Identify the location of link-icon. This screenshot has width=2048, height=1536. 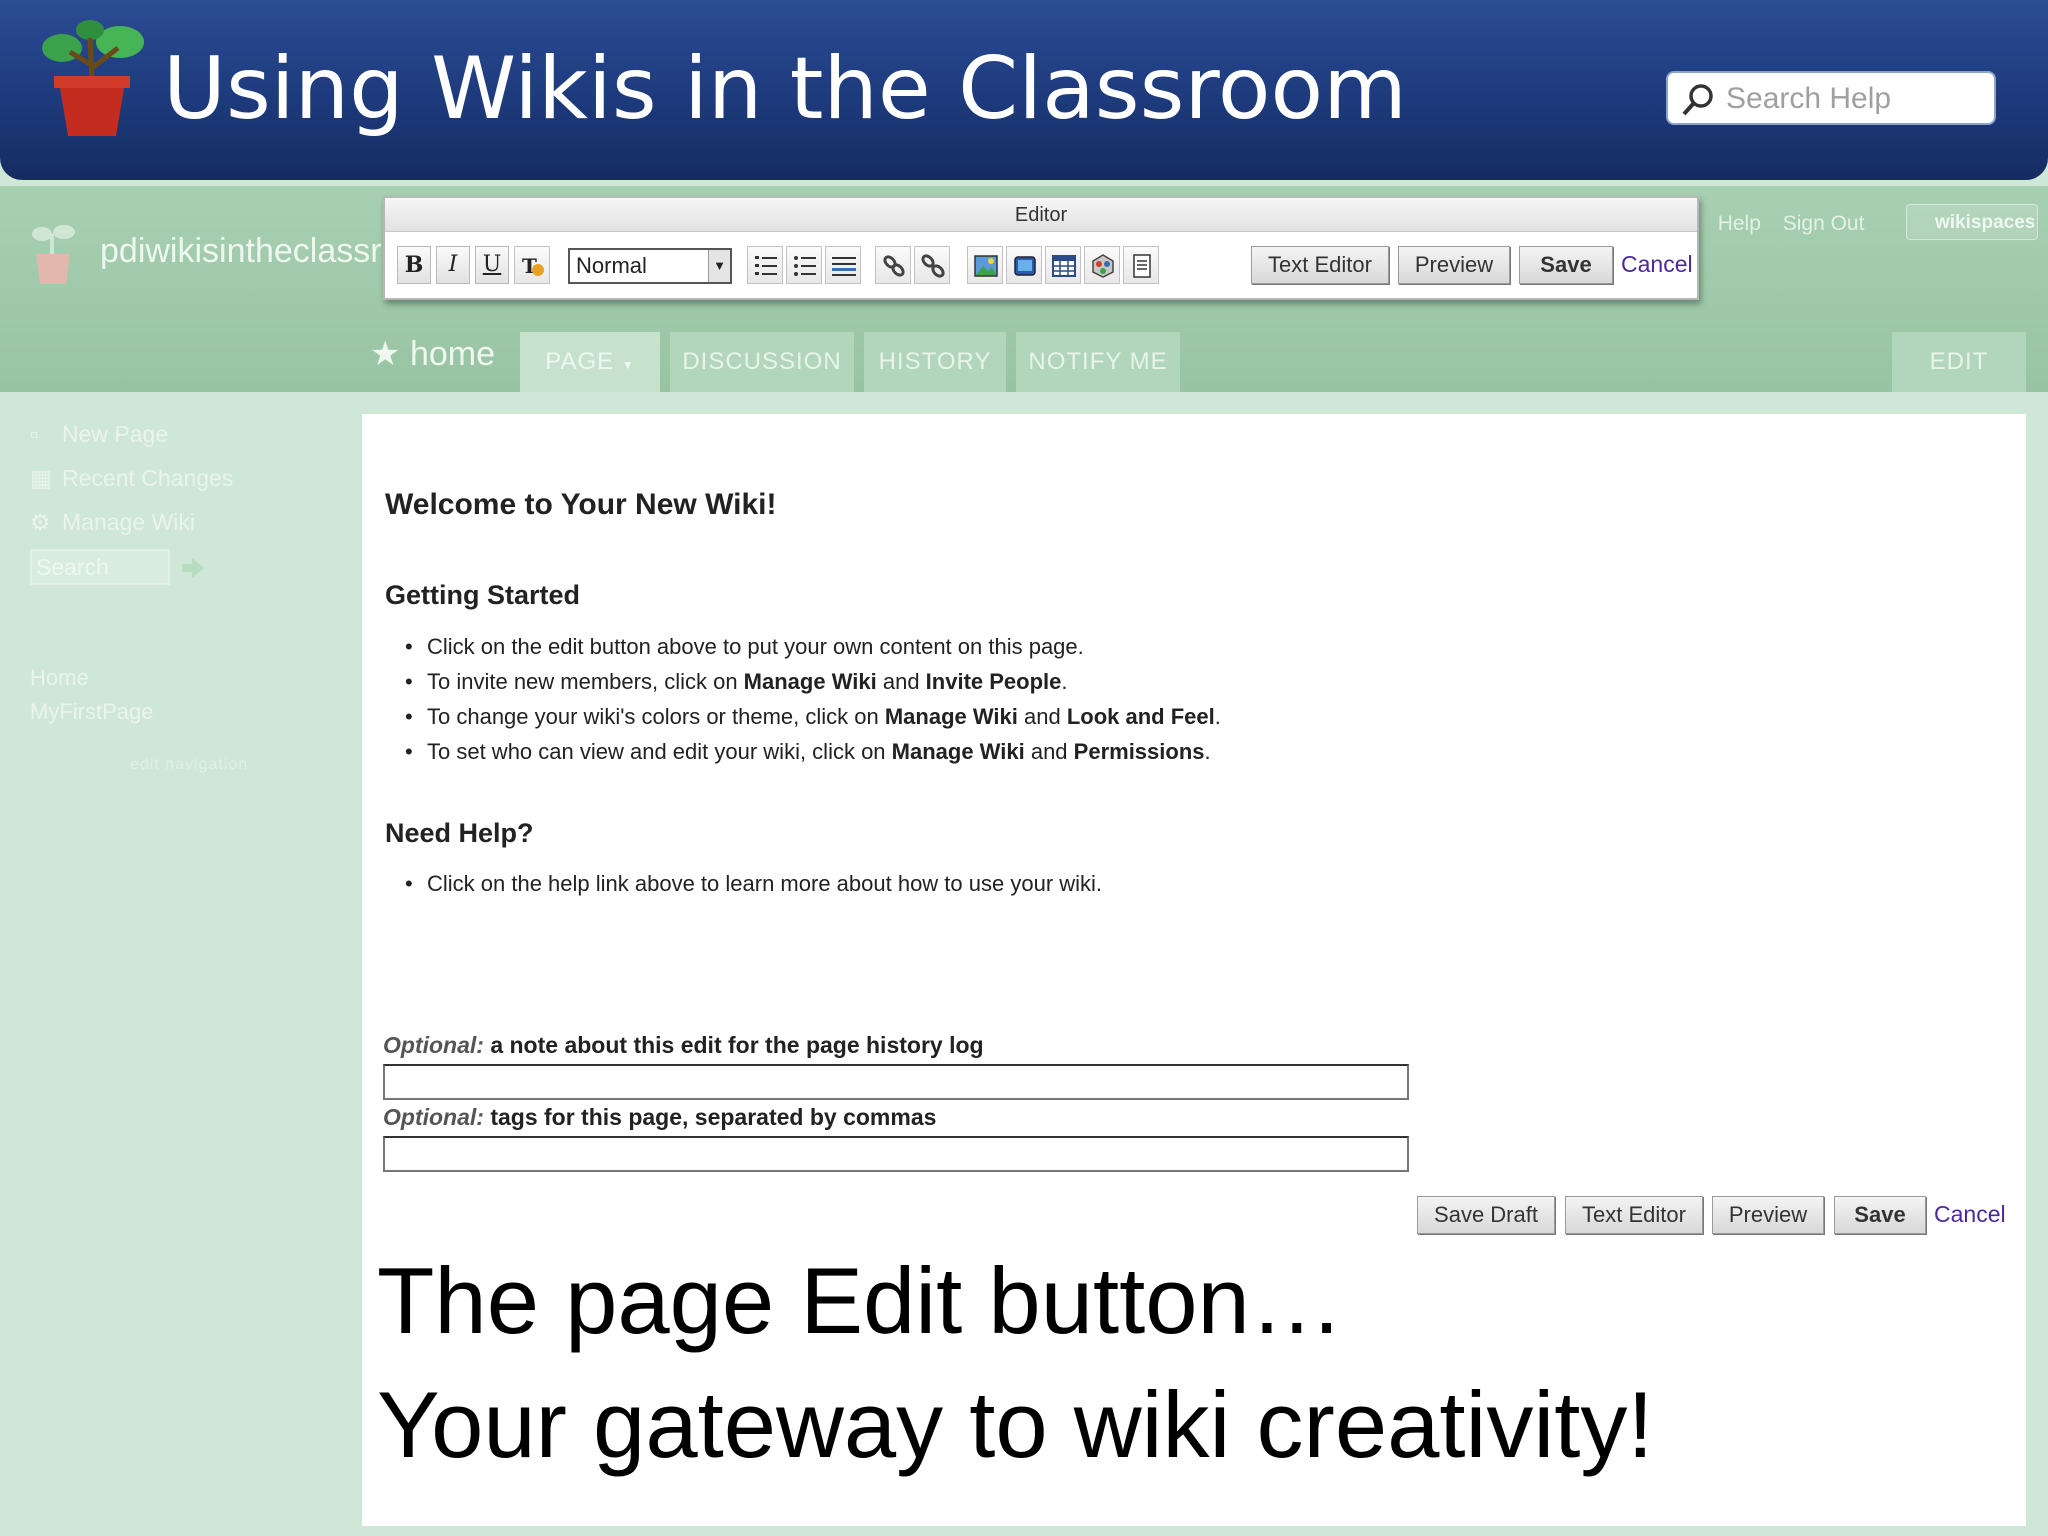
(894, 266).